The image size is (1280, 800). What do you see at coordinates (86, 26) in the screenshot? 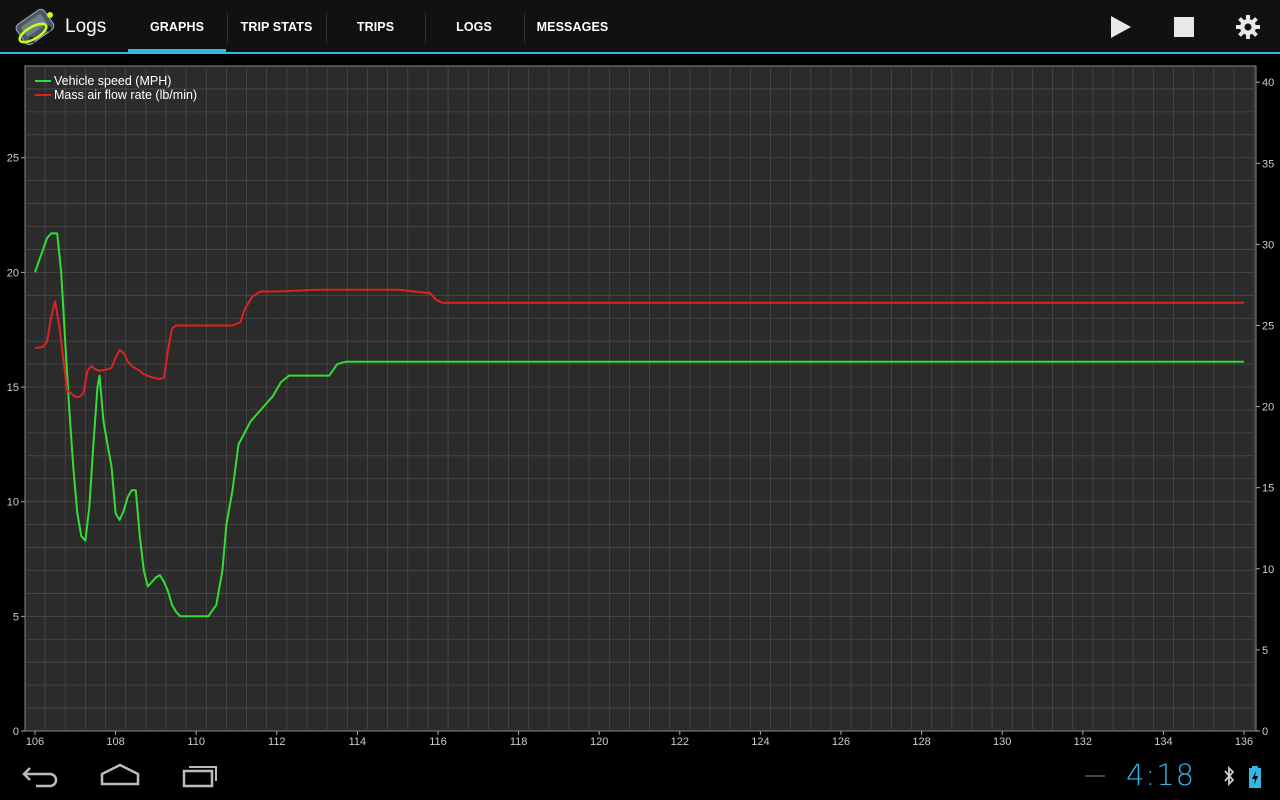
I see `app-title: Logs` at bounding box center [86, 26].